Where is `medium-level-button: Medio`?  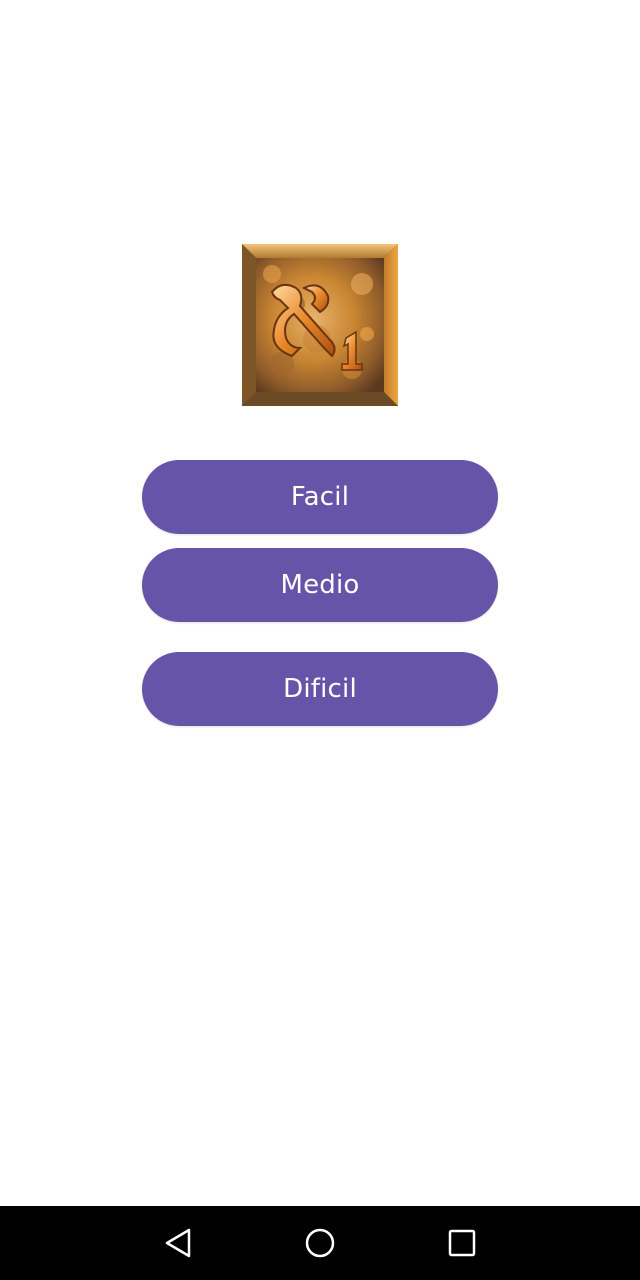 medium-level-button: Medio is located at coordinates (320, 585).